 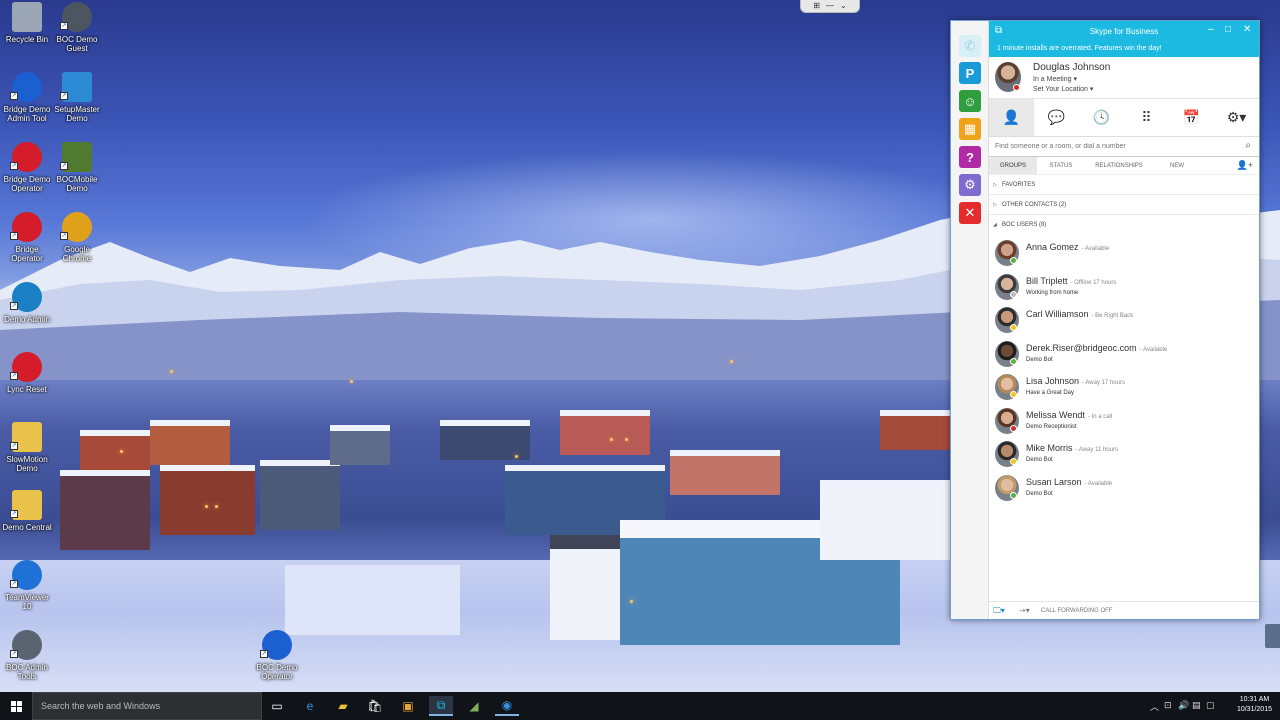 What do you see at coordinates (16, 706) in the screenshot?
I see `start-button` at bounding box center [16, 706].